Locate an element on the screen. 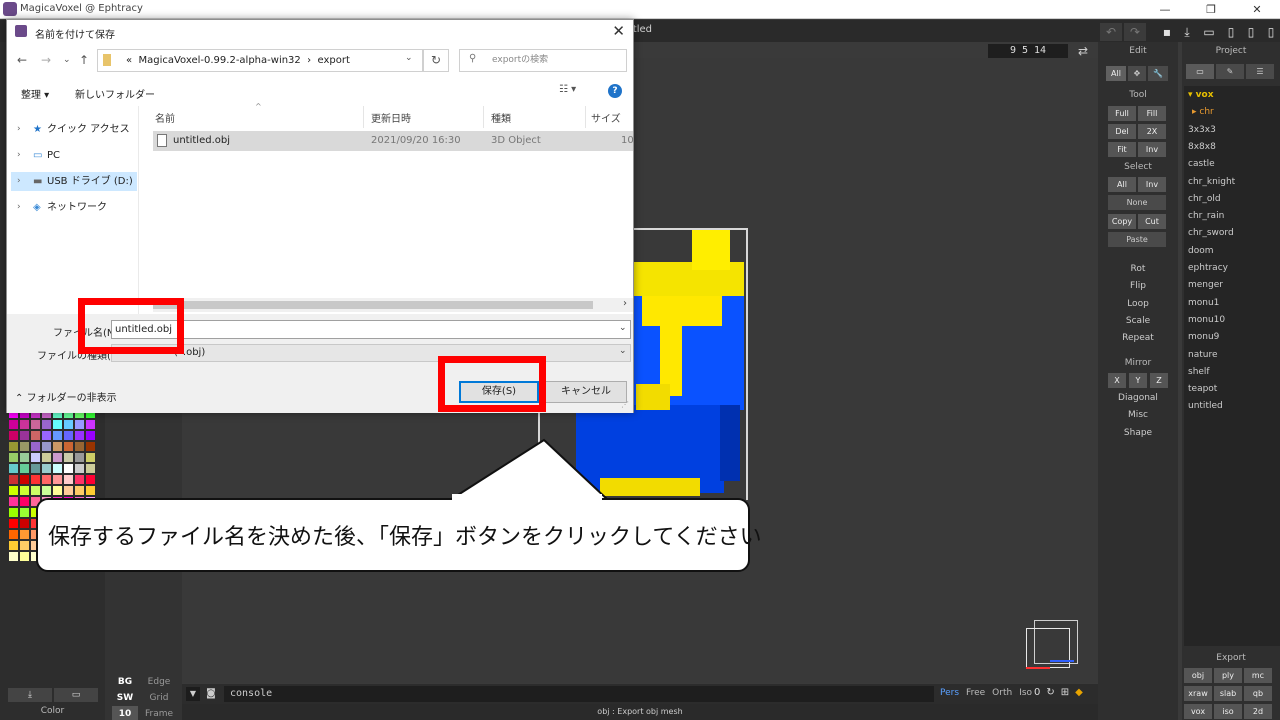 This screenshot has height=720, width=1280. scroll-right-icon: › is located at coordinates (625, 303).